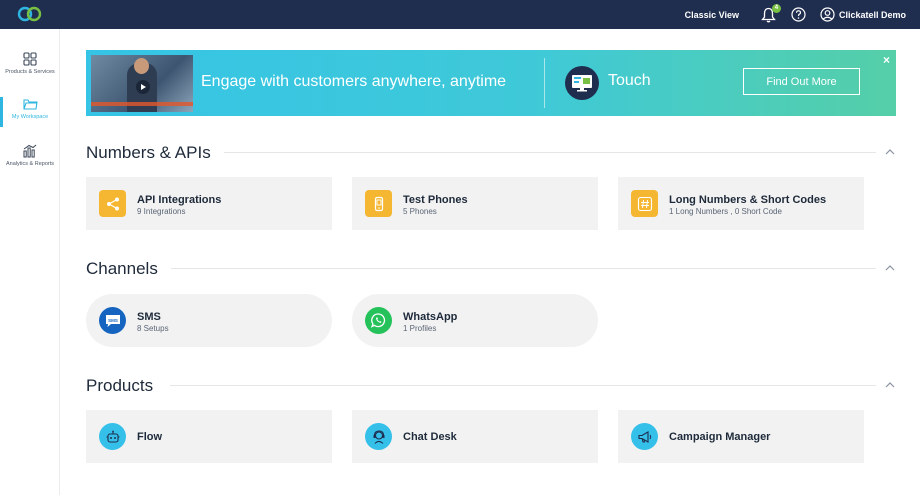 The image size is (920, 495). What do you see at coordinates (435, 200) in the screenshot?
I see `card-title: Test Phones` at bounding box center [435, 200].